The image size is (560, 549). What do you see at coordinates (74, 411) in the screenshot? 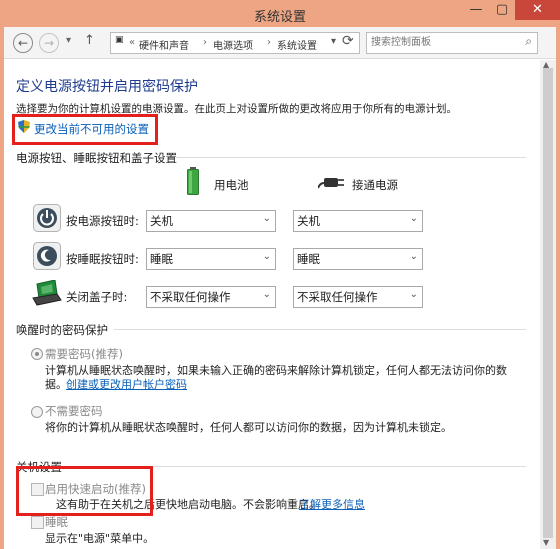
I see `no-password-label: 不需要密码` at bounding box center [74, 411].